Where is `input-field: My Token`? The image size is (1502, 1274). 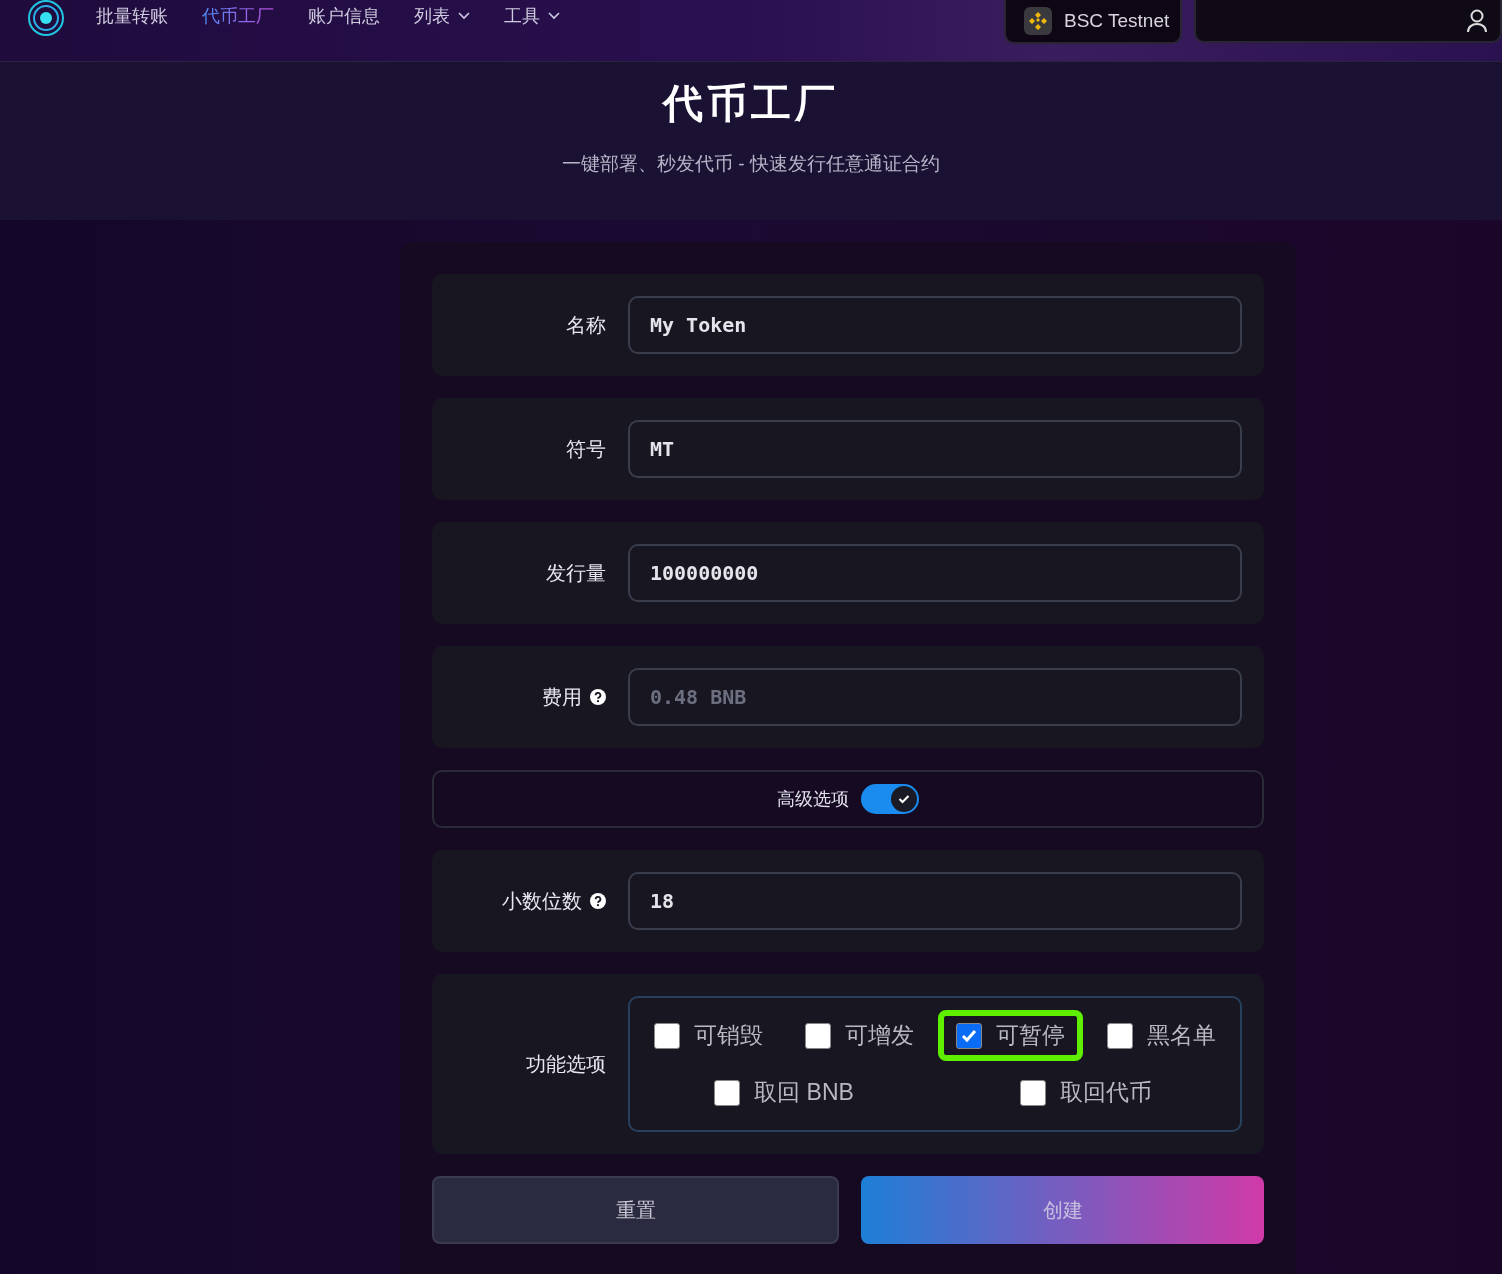
input-field: My Token is located at coordinates (935, 325).